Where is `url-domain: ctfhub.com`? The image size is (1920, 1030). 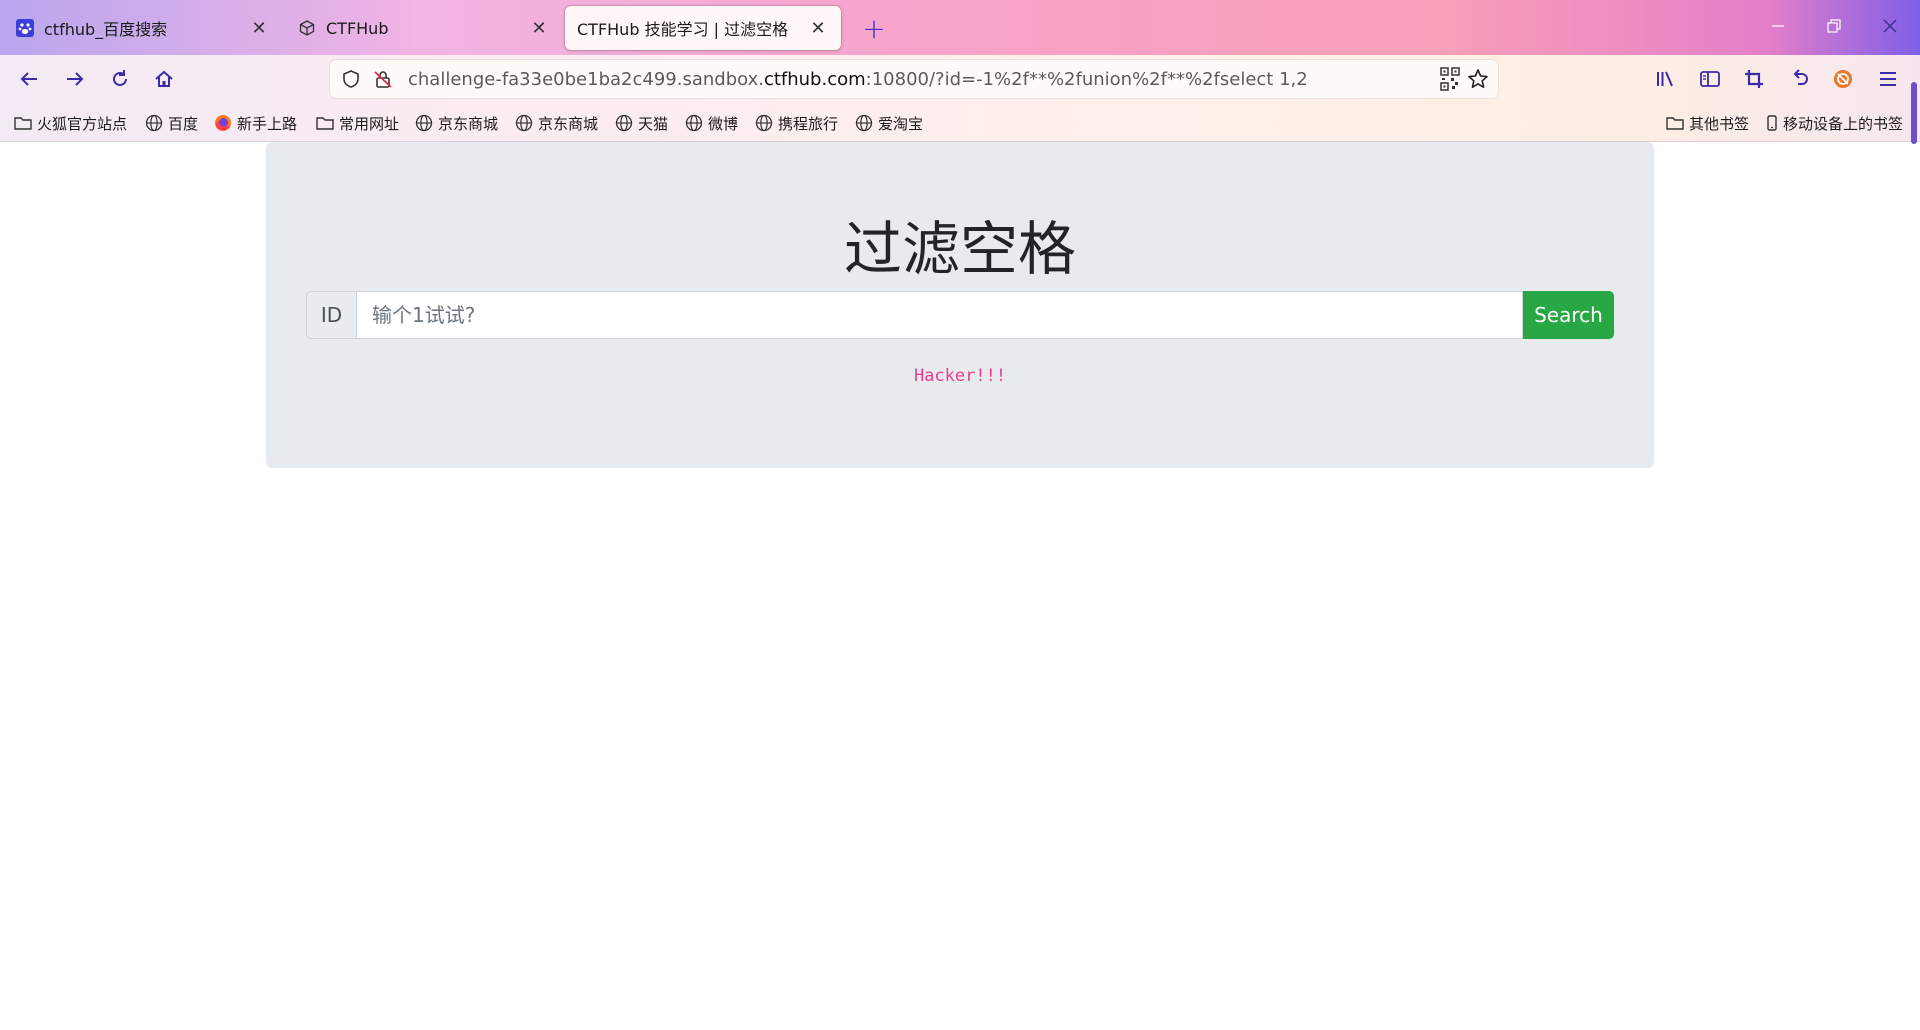
url-domain: ctfhub.com is located at coordinates (814, 79).